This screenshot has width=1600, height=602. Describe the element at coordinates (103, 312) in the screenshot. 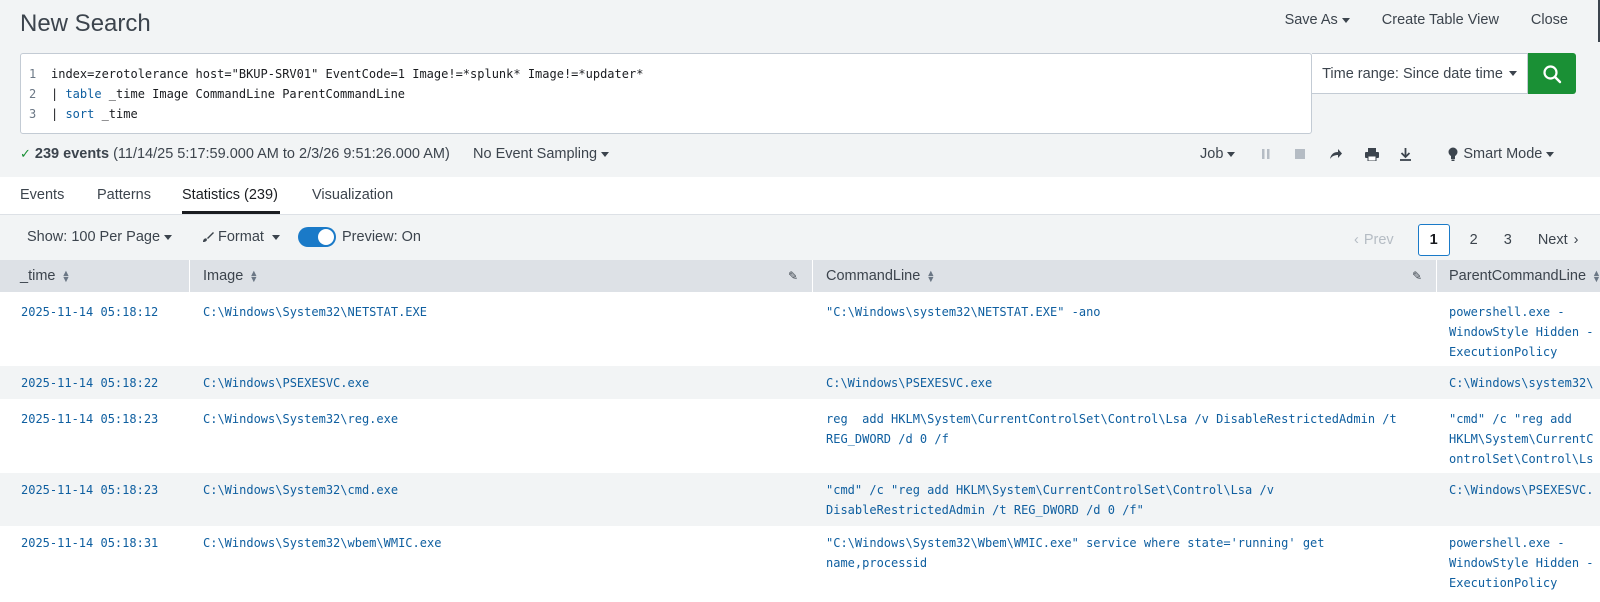

I see `cell-time: 2025-11-14 05:18:12` at that location.